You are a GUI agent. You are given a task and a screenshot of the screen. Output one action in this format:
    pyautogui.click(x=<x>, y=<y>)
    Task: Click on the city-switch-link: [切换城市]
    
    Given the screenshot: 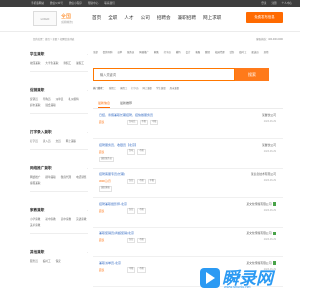 What is the action you would take?
    pyautogui.click(x=67, y=22)
    